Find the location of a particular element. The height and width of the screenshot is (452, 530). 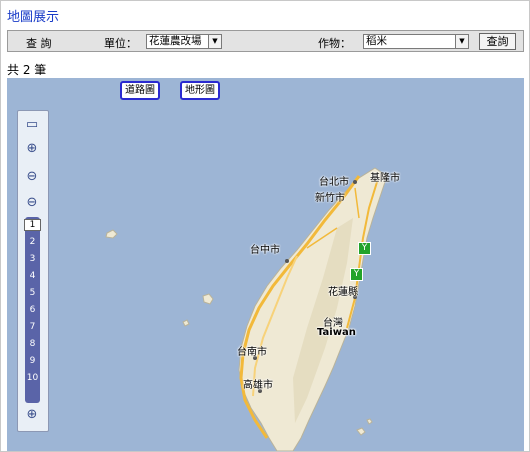

crop-select-value: 稻米 is located at coordinates (376, 41).